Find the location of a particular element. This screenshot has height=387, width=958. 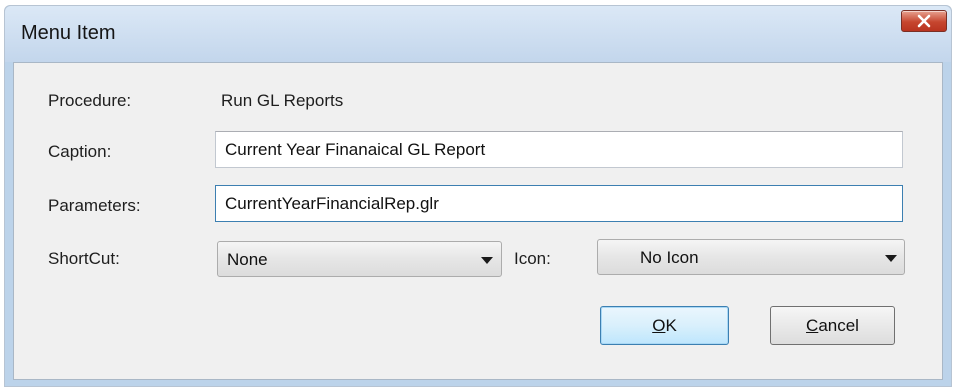

shortcut-select: None is located at coordinates (359, 259).